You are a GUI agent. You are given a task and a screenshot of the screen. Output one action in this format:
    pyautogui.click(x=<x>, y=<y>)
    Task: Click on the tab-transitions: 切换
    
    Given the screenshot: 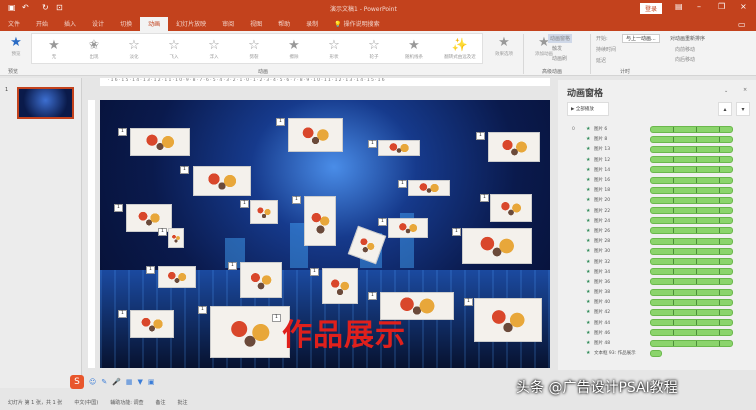 What is the action you would take?
    pyautogui.click(x=126, y=24)
    